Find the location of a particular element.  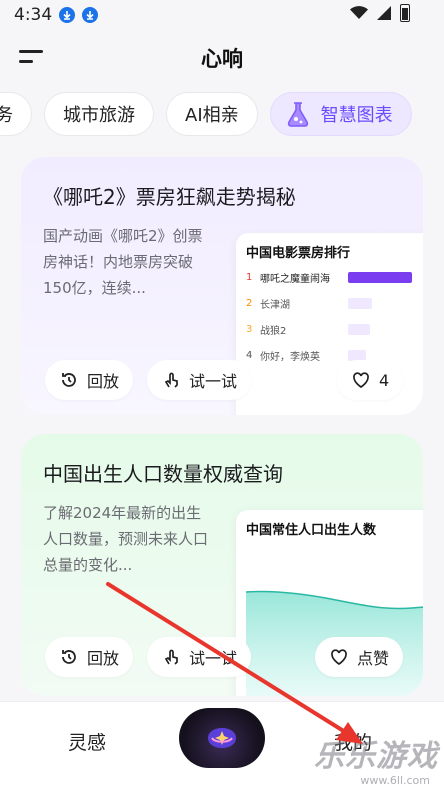

app-bar: 心响 is located at coordinates (222, 58).